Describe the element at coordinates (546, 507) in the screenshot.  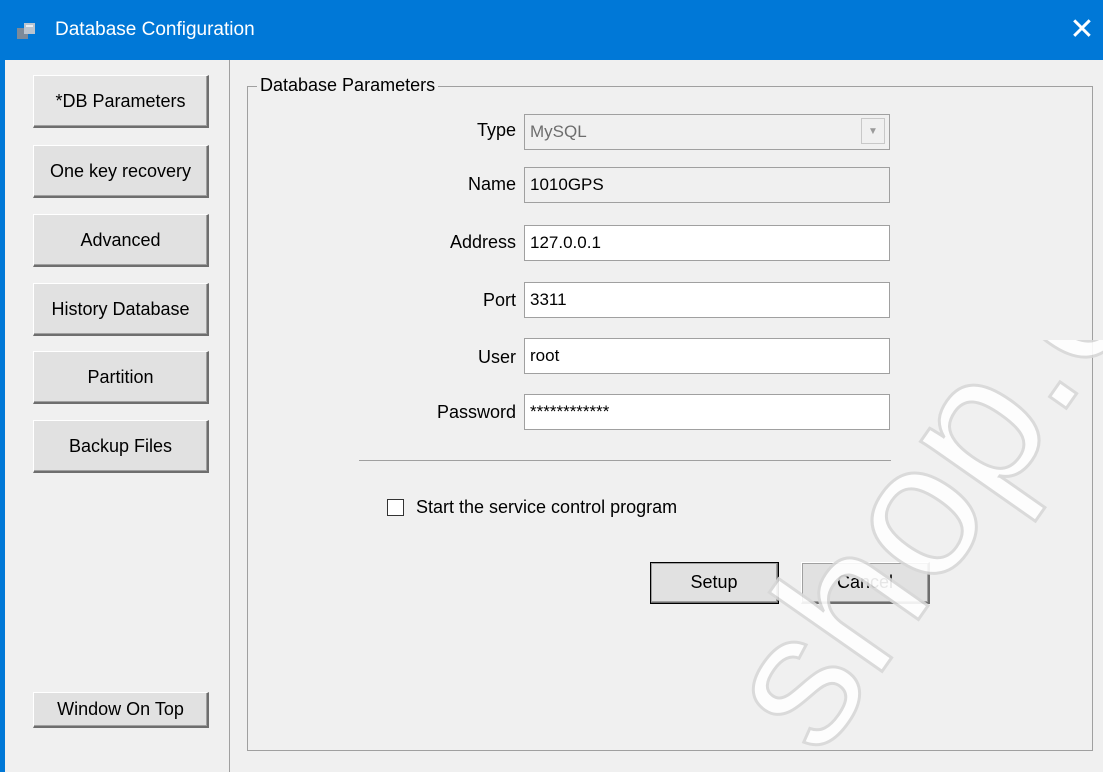
I see `start-service-label: Start the service control program` at that location.